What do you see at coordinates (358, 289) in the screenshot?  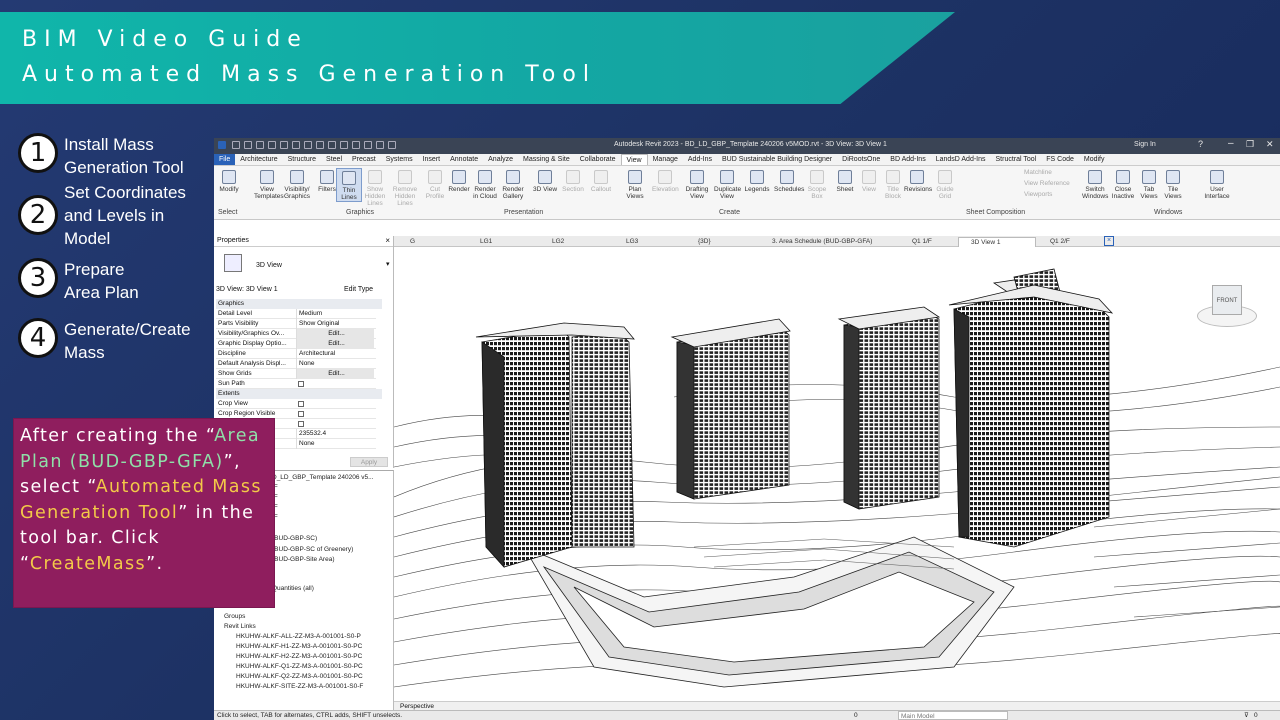 I see `edit-type-button: Edit Type` at bounding box center [358, 289].